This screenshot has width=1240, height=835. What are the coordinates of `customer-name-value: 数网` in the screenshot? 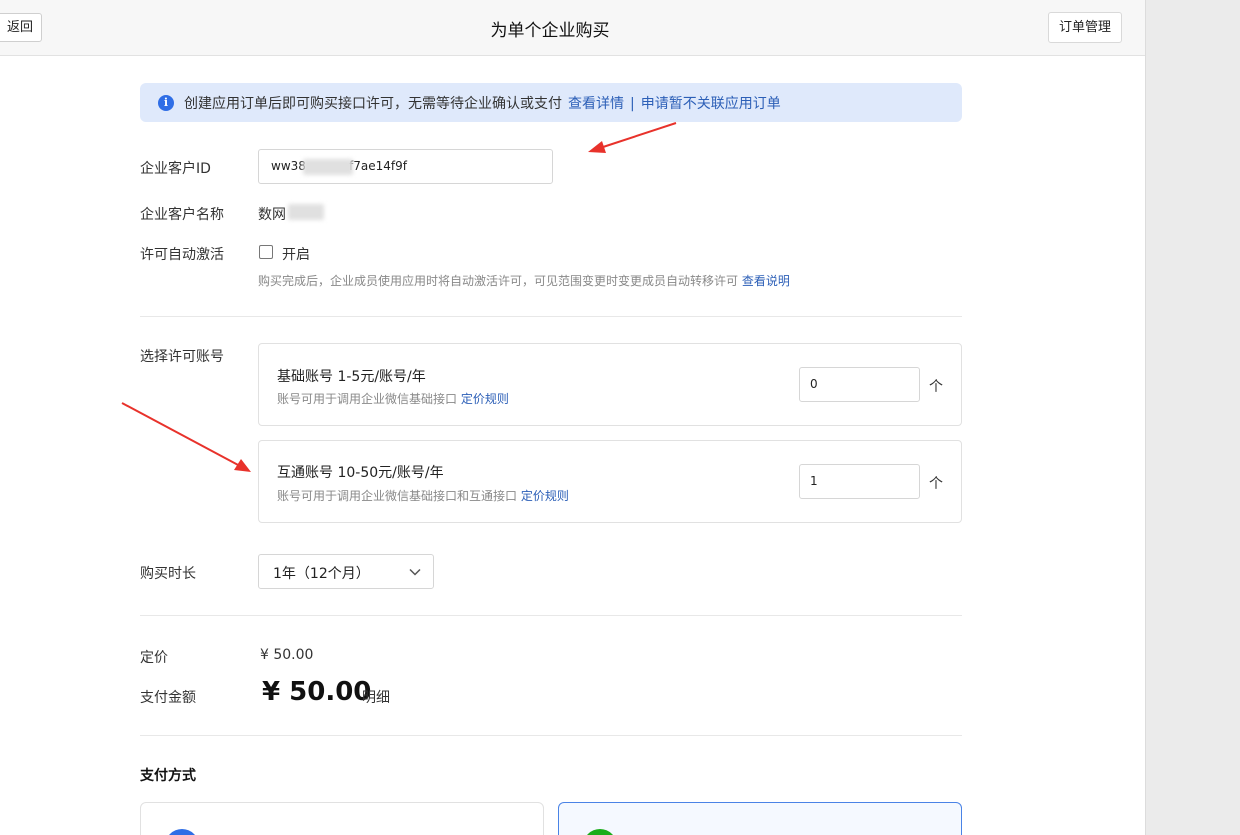 It's located at (272, 215).